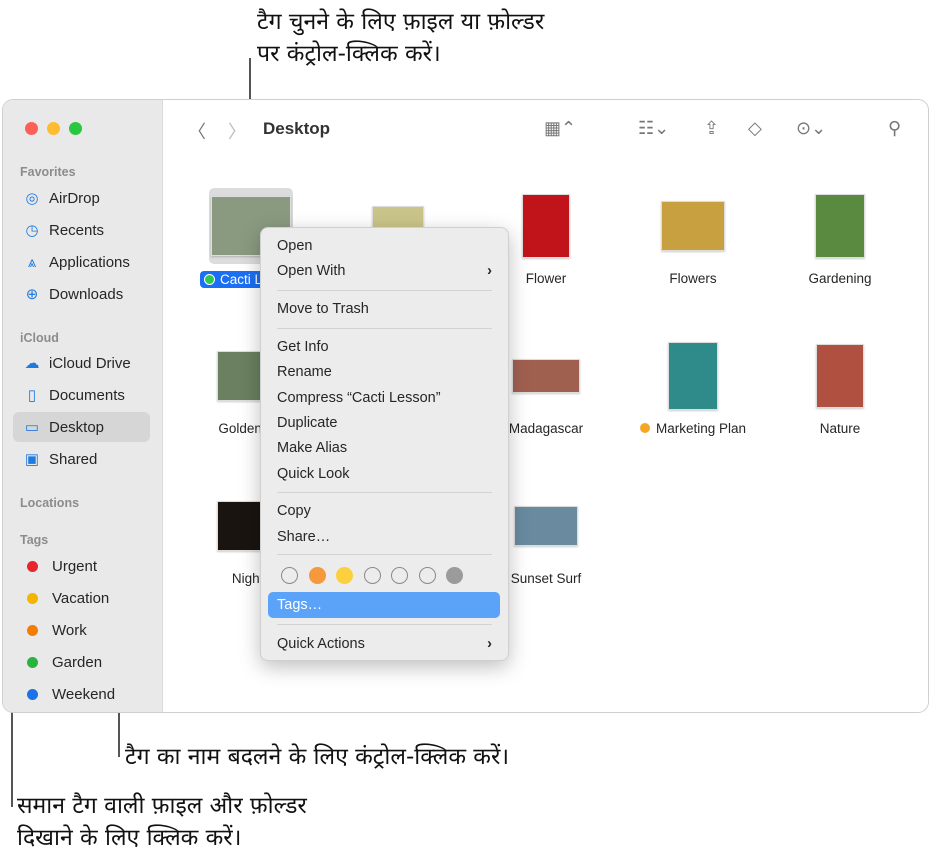  I want to click on desktop-icon: ▭, so click(32, 427).